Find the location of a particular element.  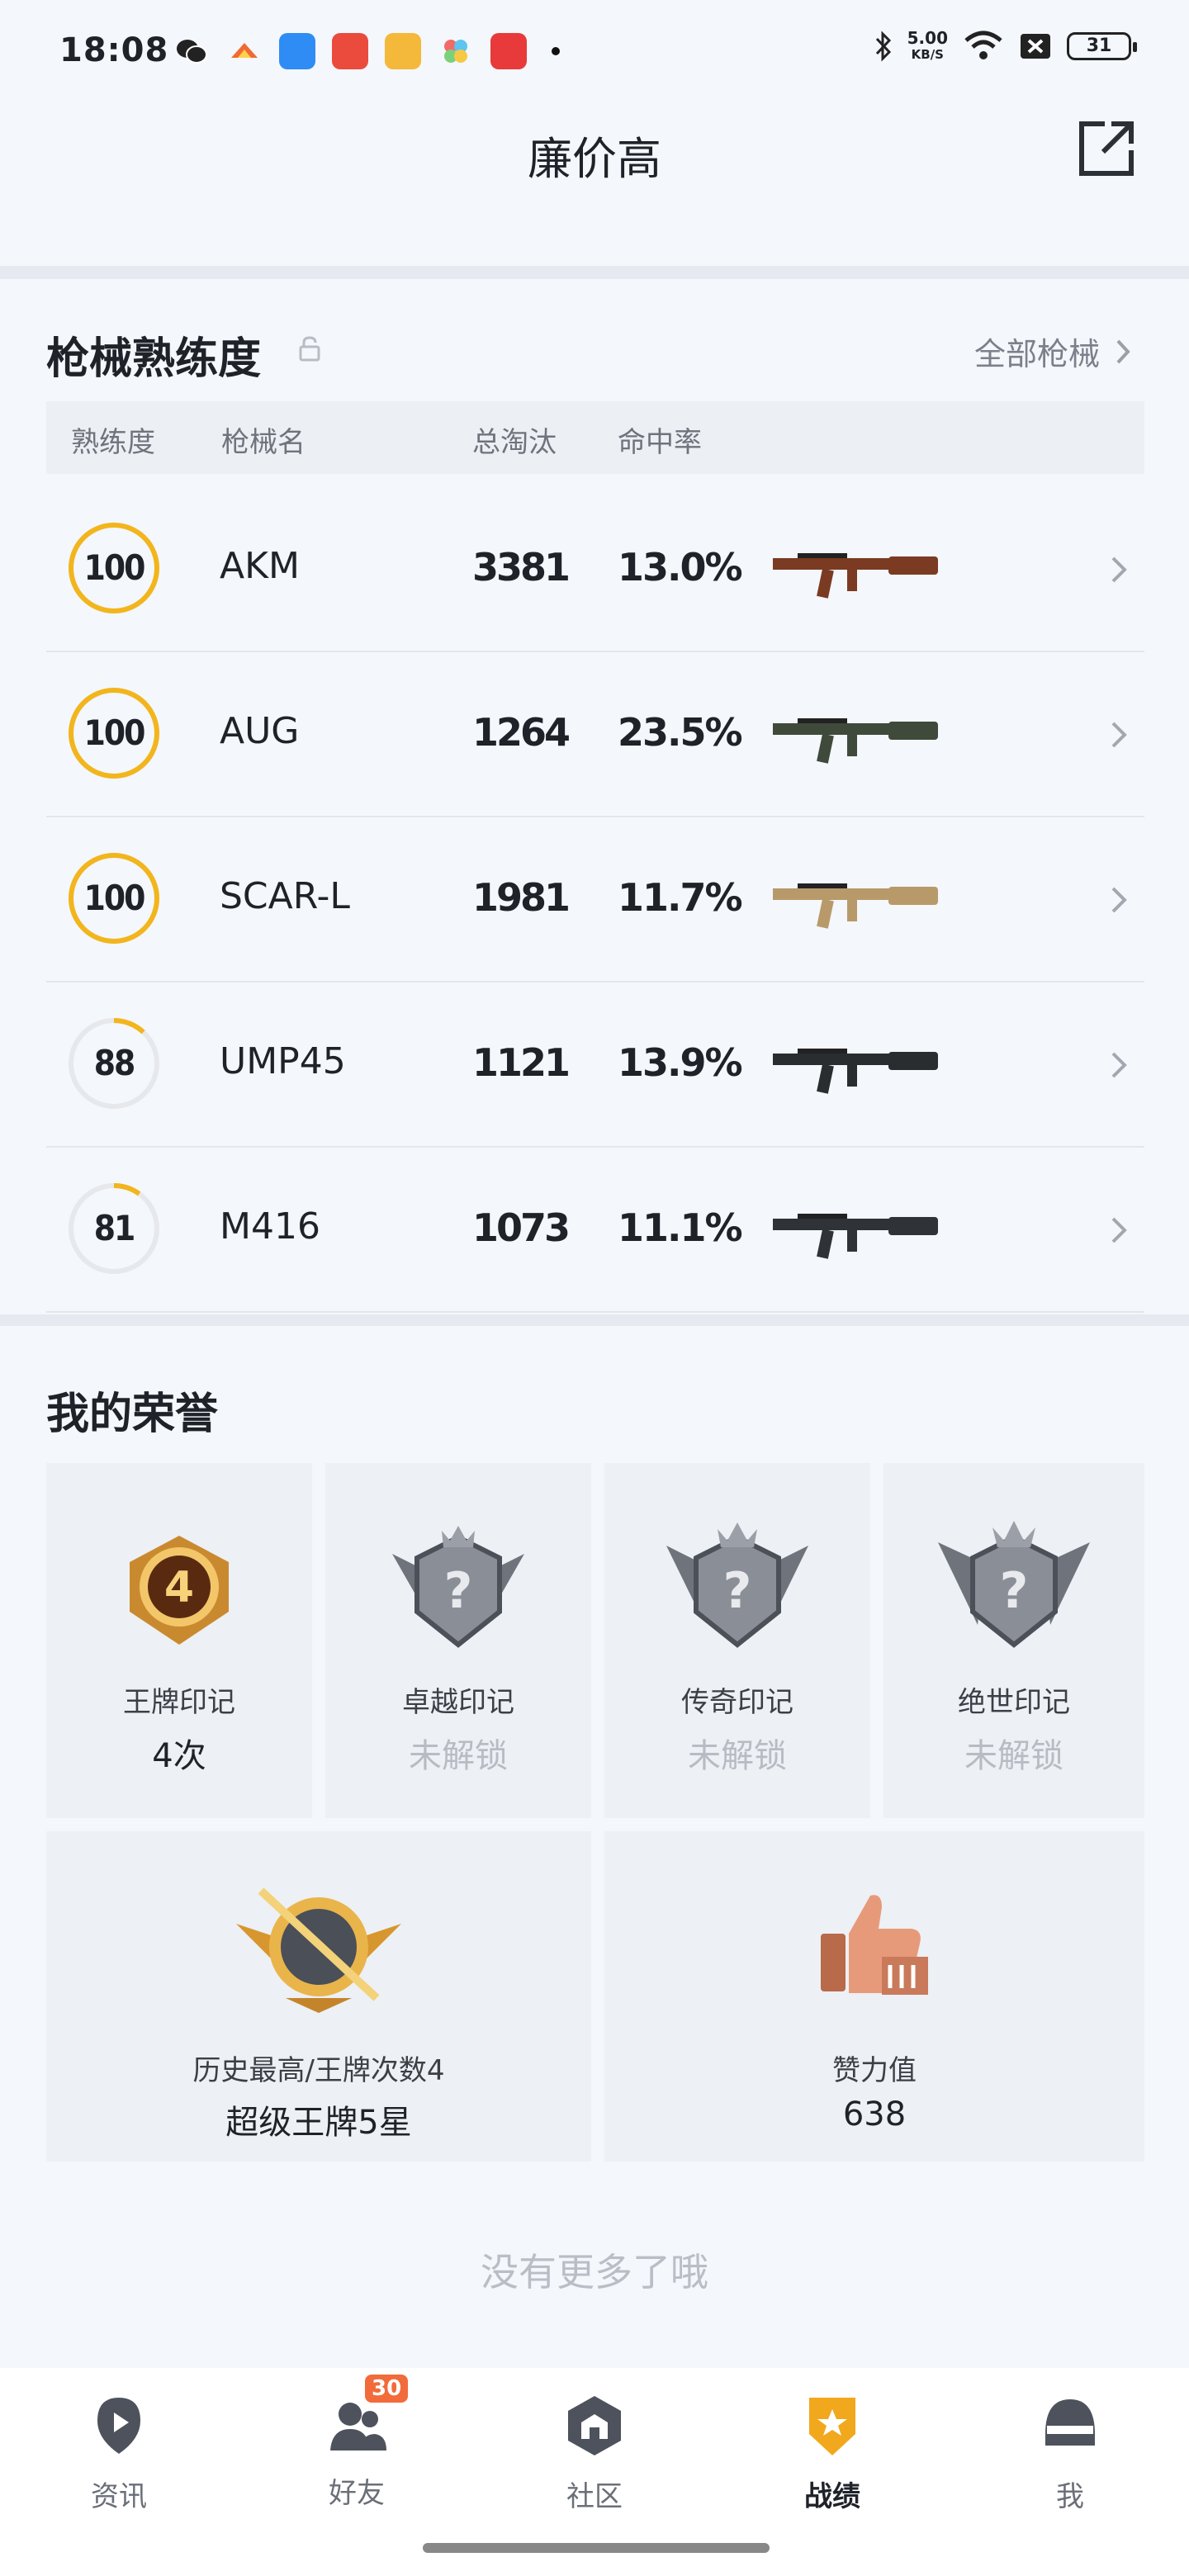

nav-item-community: 社区 is located at coordinates (594, 2453).